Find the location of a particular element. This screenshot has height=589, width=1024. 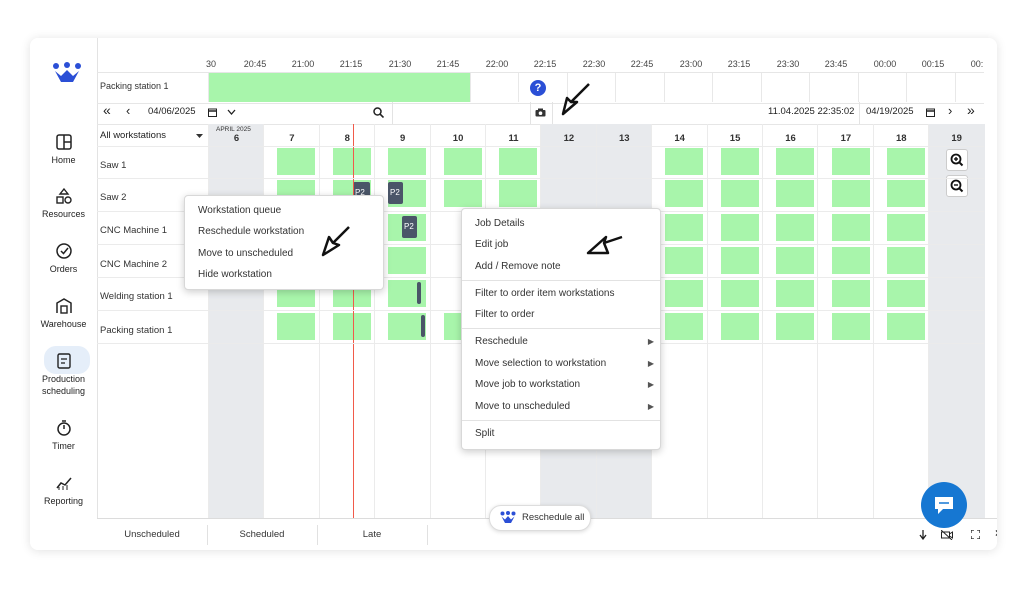

sidebar-item-production-scheduling: Production scheduling is located at coordinates (63, 371).